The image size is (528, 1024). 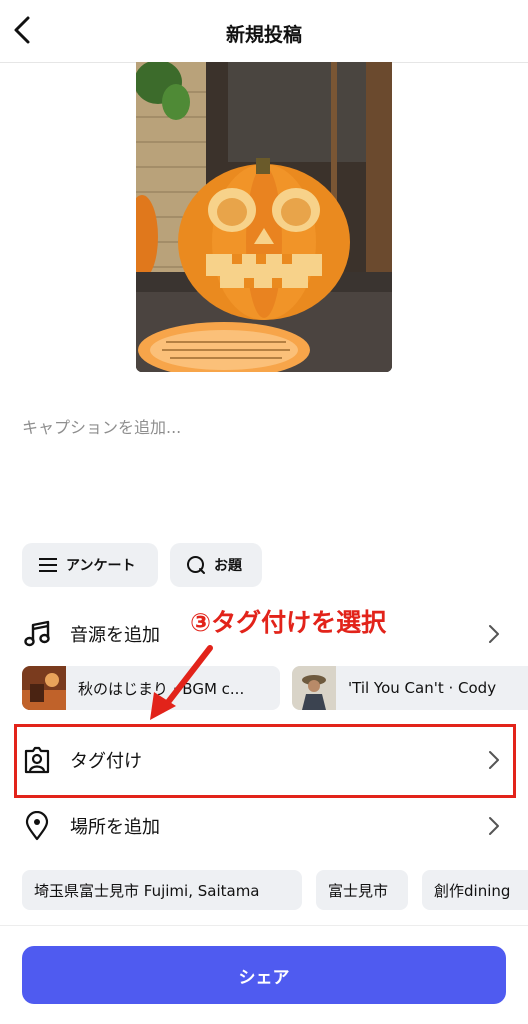 I want to click on annotation-arrow-icon, so click(x=181, y=682).